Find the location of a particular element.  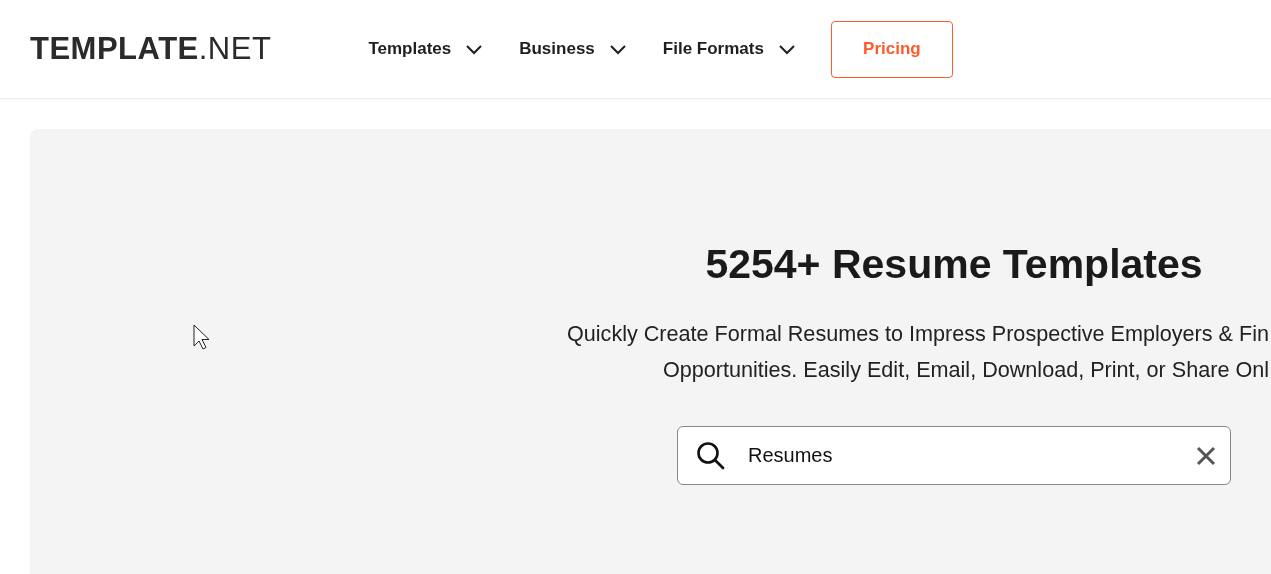

search-icon is located at coordinates (711, 455).